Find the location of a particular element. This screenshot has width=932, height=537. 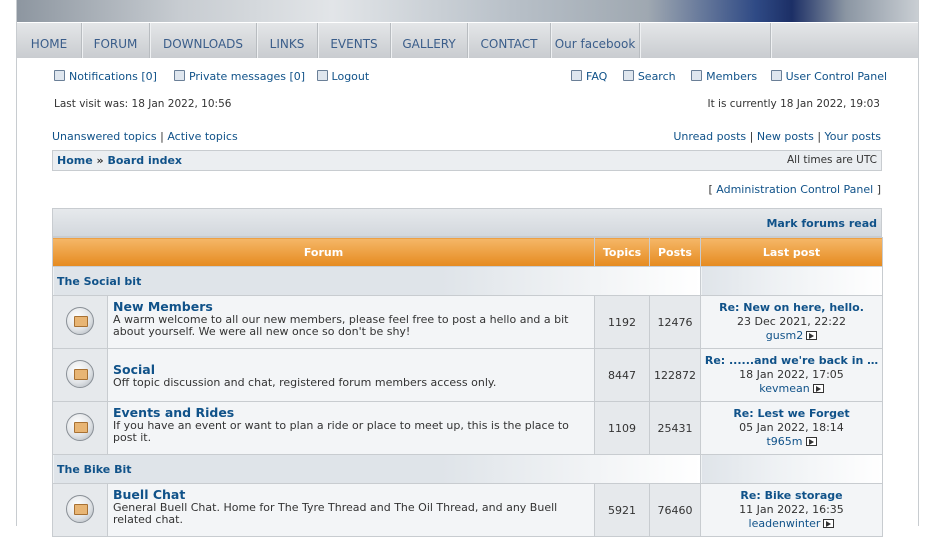

category-row: The Bike Bit is located at coordinates (467, 469).